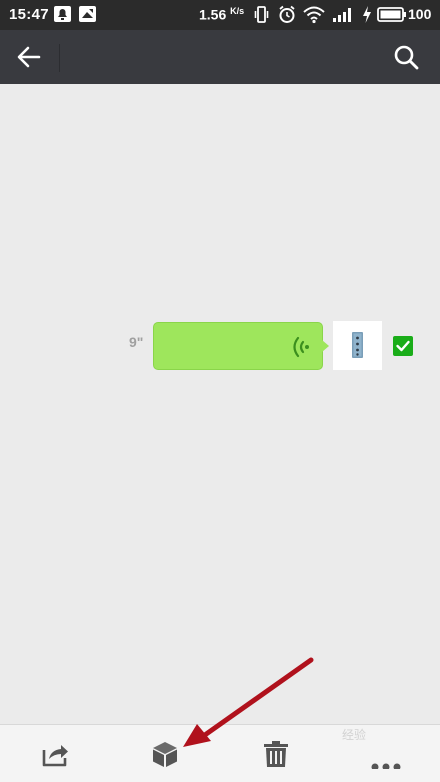 Image resolution: width=440 pixels, height=782 pixels. I want to click on status-time: 15:47, so click(29, 14).